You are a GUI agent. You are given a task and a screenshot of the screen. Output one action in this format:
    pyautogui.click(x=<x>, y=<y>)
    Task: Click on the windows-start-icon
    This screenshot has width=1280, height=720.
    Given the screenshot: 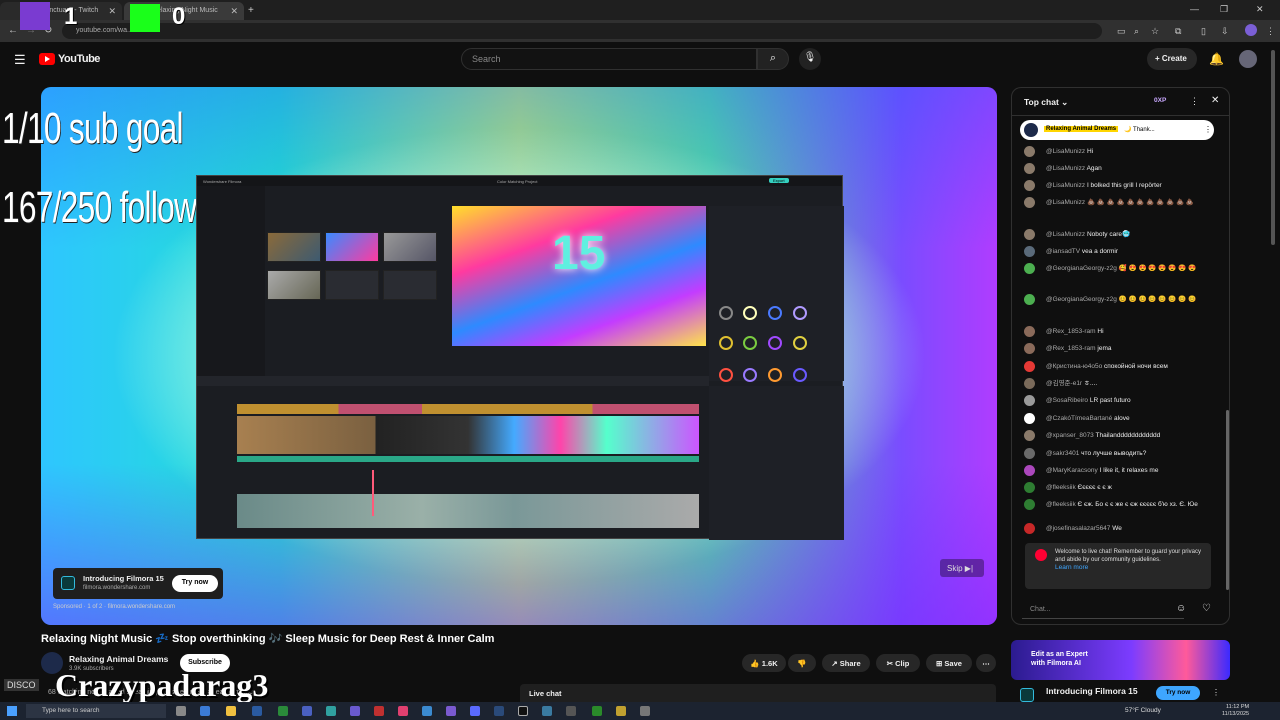 What is the action you would take?
    pyautogui.click(x=12, y=711)
    